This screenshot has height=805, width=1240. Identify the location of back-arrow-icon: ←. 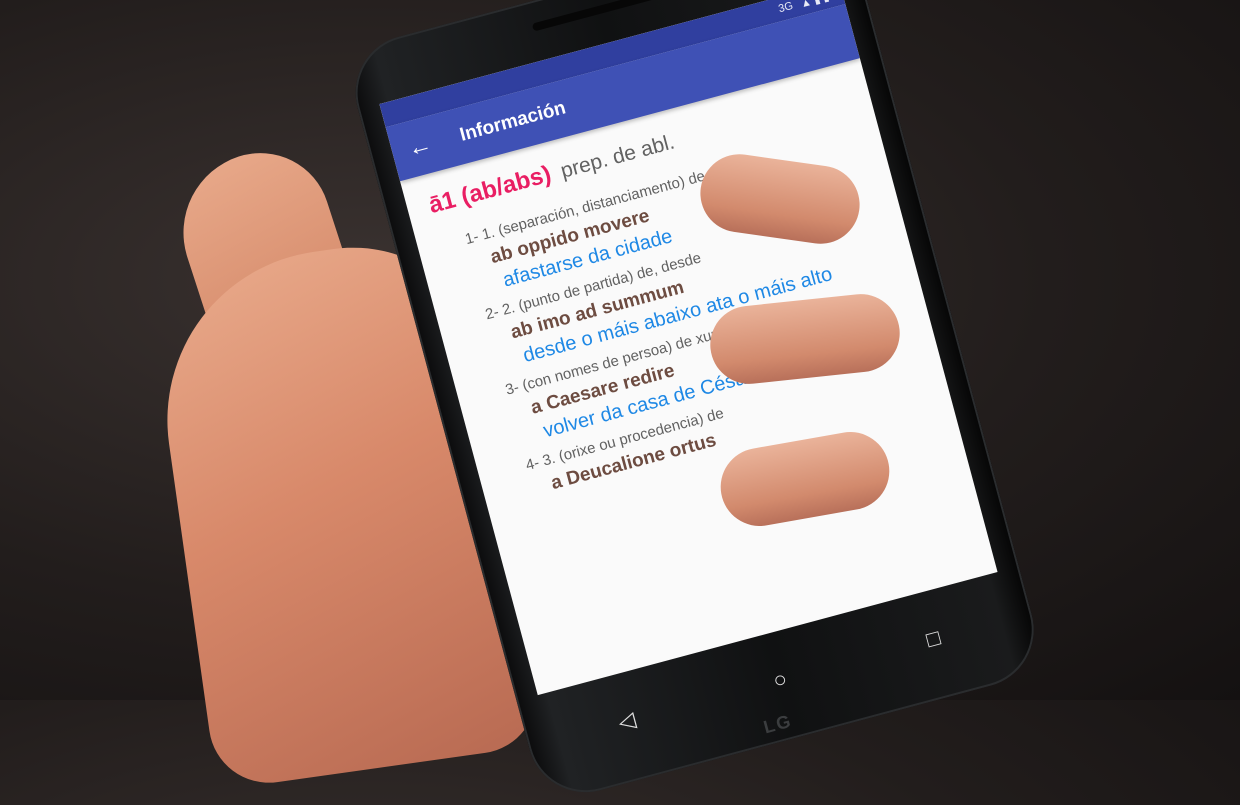
(419, 147).